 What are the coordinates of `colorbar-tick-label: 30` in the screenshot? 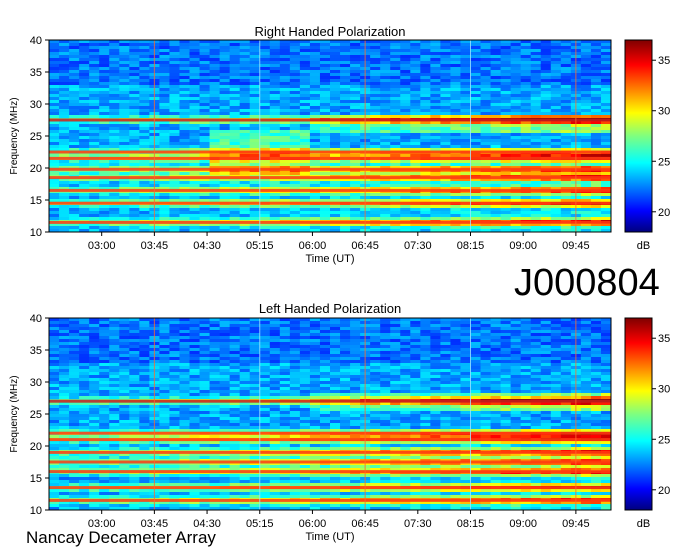 It's located at (664, 112).